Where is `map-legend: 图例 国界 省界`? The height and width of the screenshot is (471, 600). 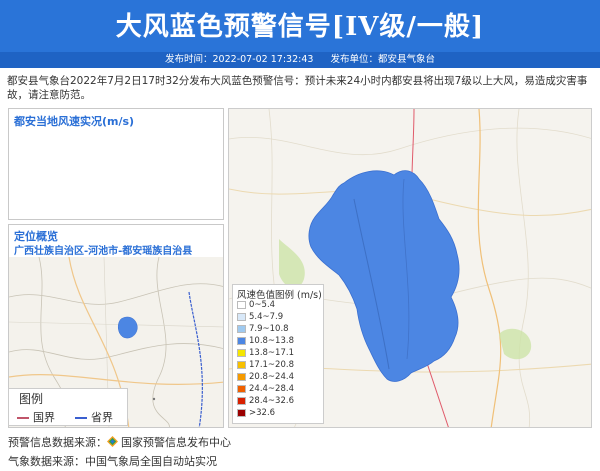 map-legend: 图例 国界 省界 is located at coordinates (68, 407).